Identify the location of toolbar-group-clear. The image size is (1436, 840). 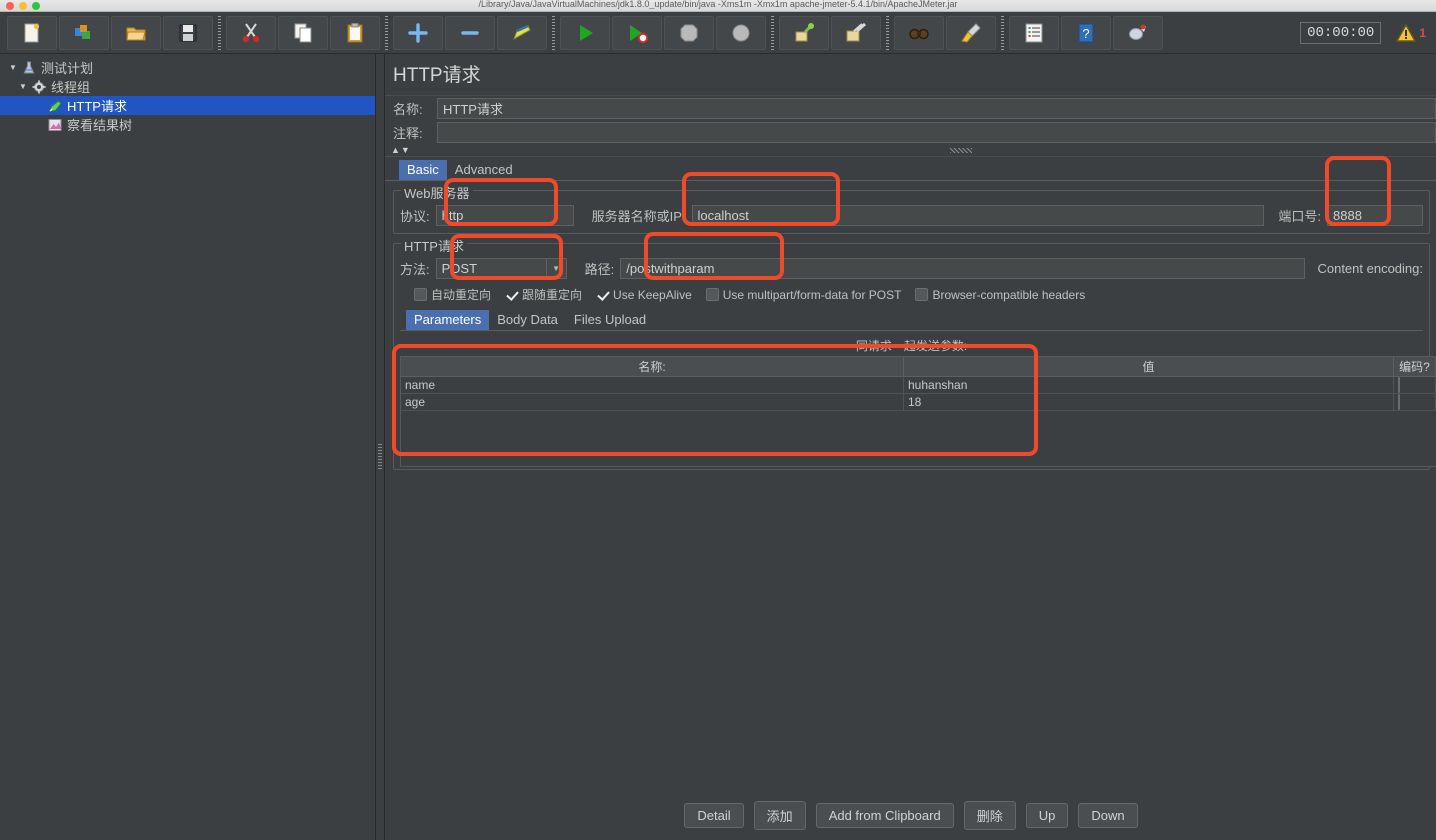
(830, 32).